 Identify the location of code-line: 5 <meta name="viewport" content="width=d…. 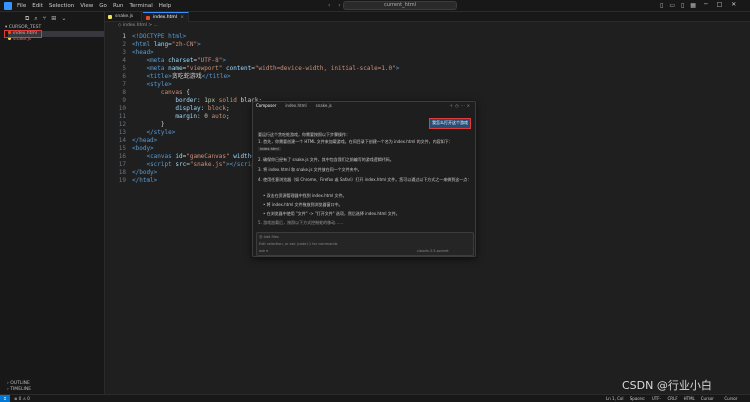
(255, 69).